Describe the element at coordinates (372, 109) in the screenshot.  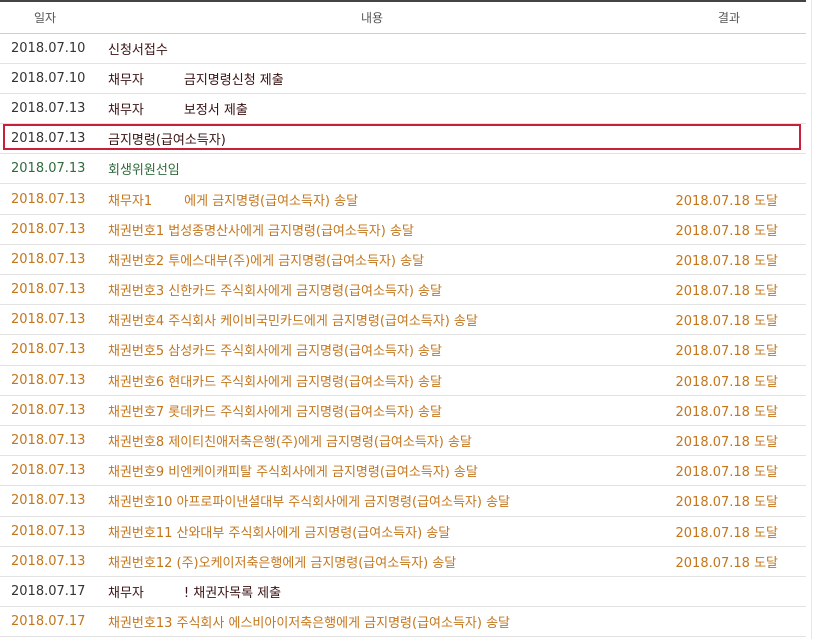
I see `row-content: 채무자 보정서 제출` at that location.